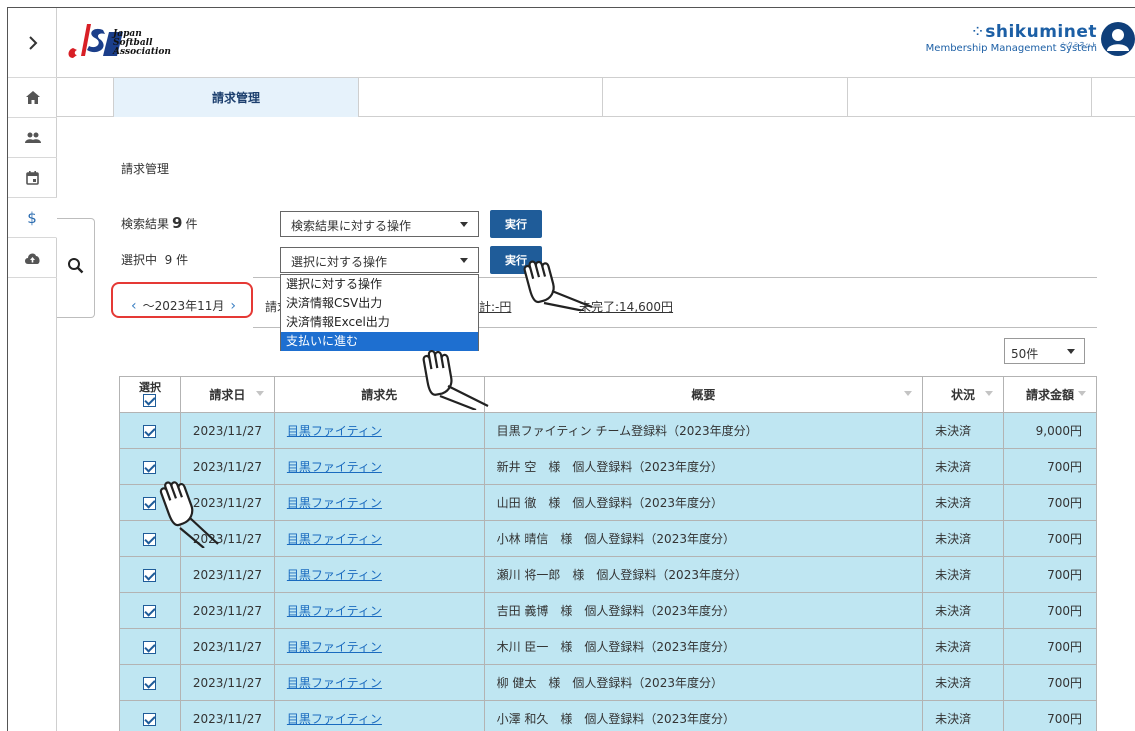 This screenshot has width=1135, height=731. Describe the element at coordinates (339, 262) in the screenshot. I see `selected-action-value: 選択に対する操作` at that location.